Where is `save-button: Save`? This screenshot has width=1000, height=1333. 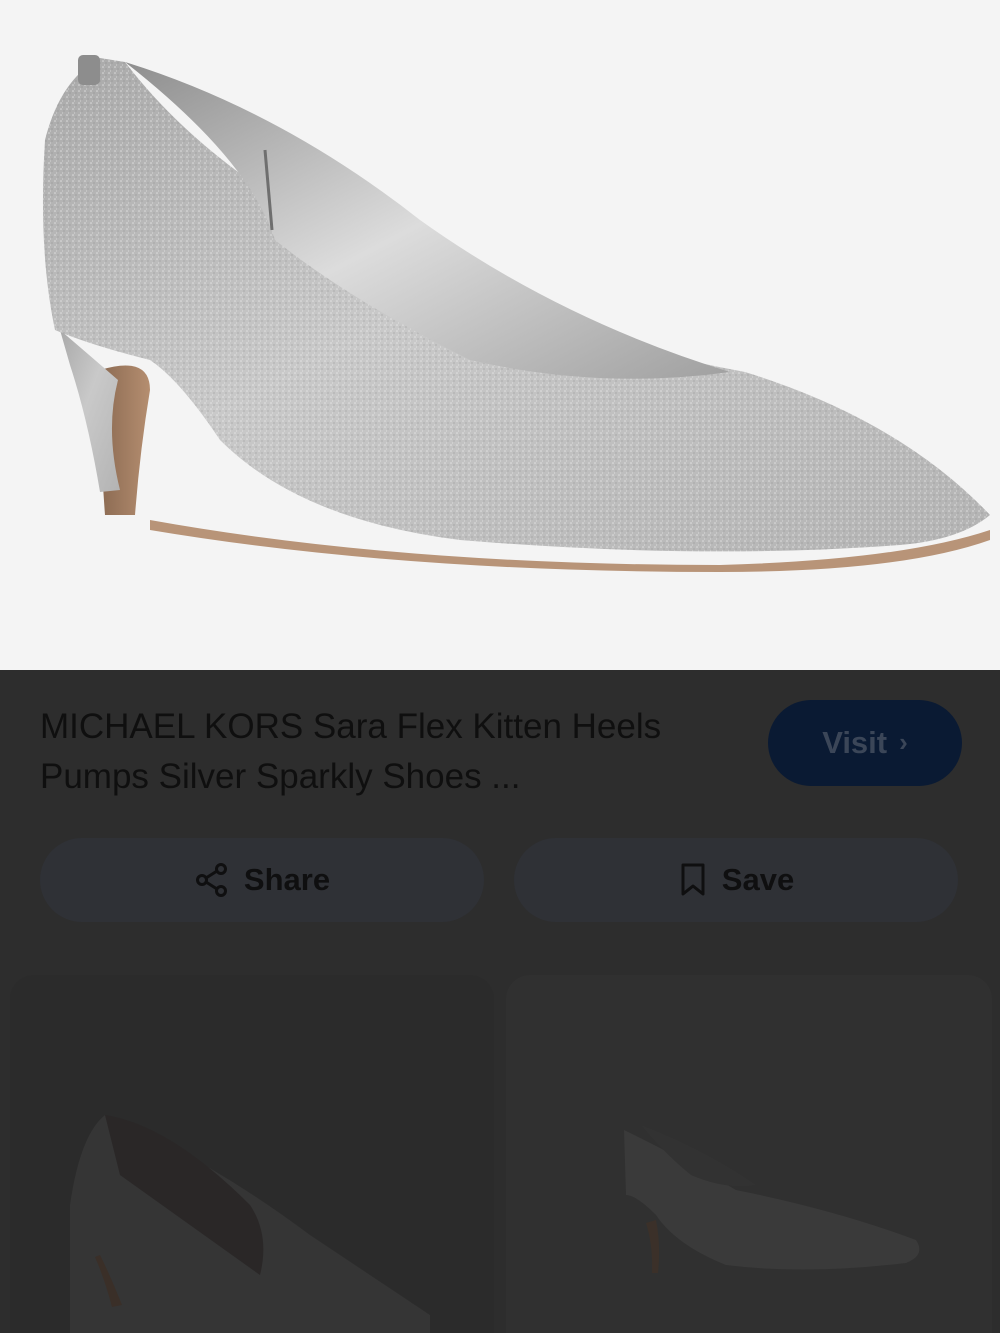
save-button: Save is located at coordinates (736, 880).